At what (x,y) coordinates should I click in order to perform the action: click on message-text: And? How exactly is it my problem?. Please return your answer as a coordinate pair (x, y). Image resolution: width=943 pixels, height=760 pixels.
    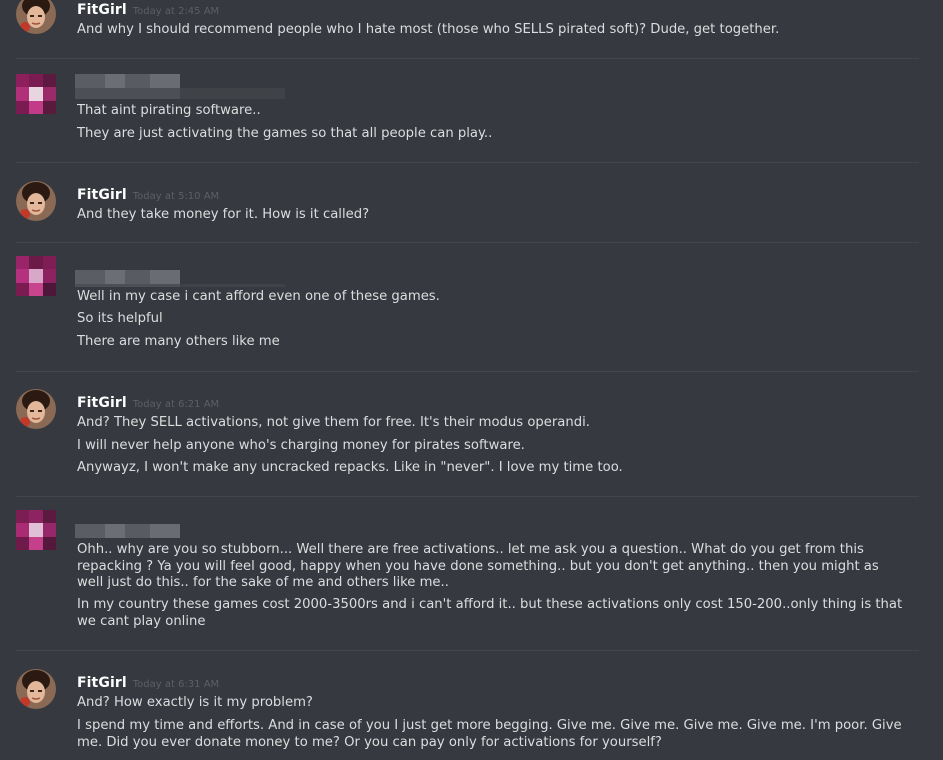
    Looking at the image, I should click on (195, 702).